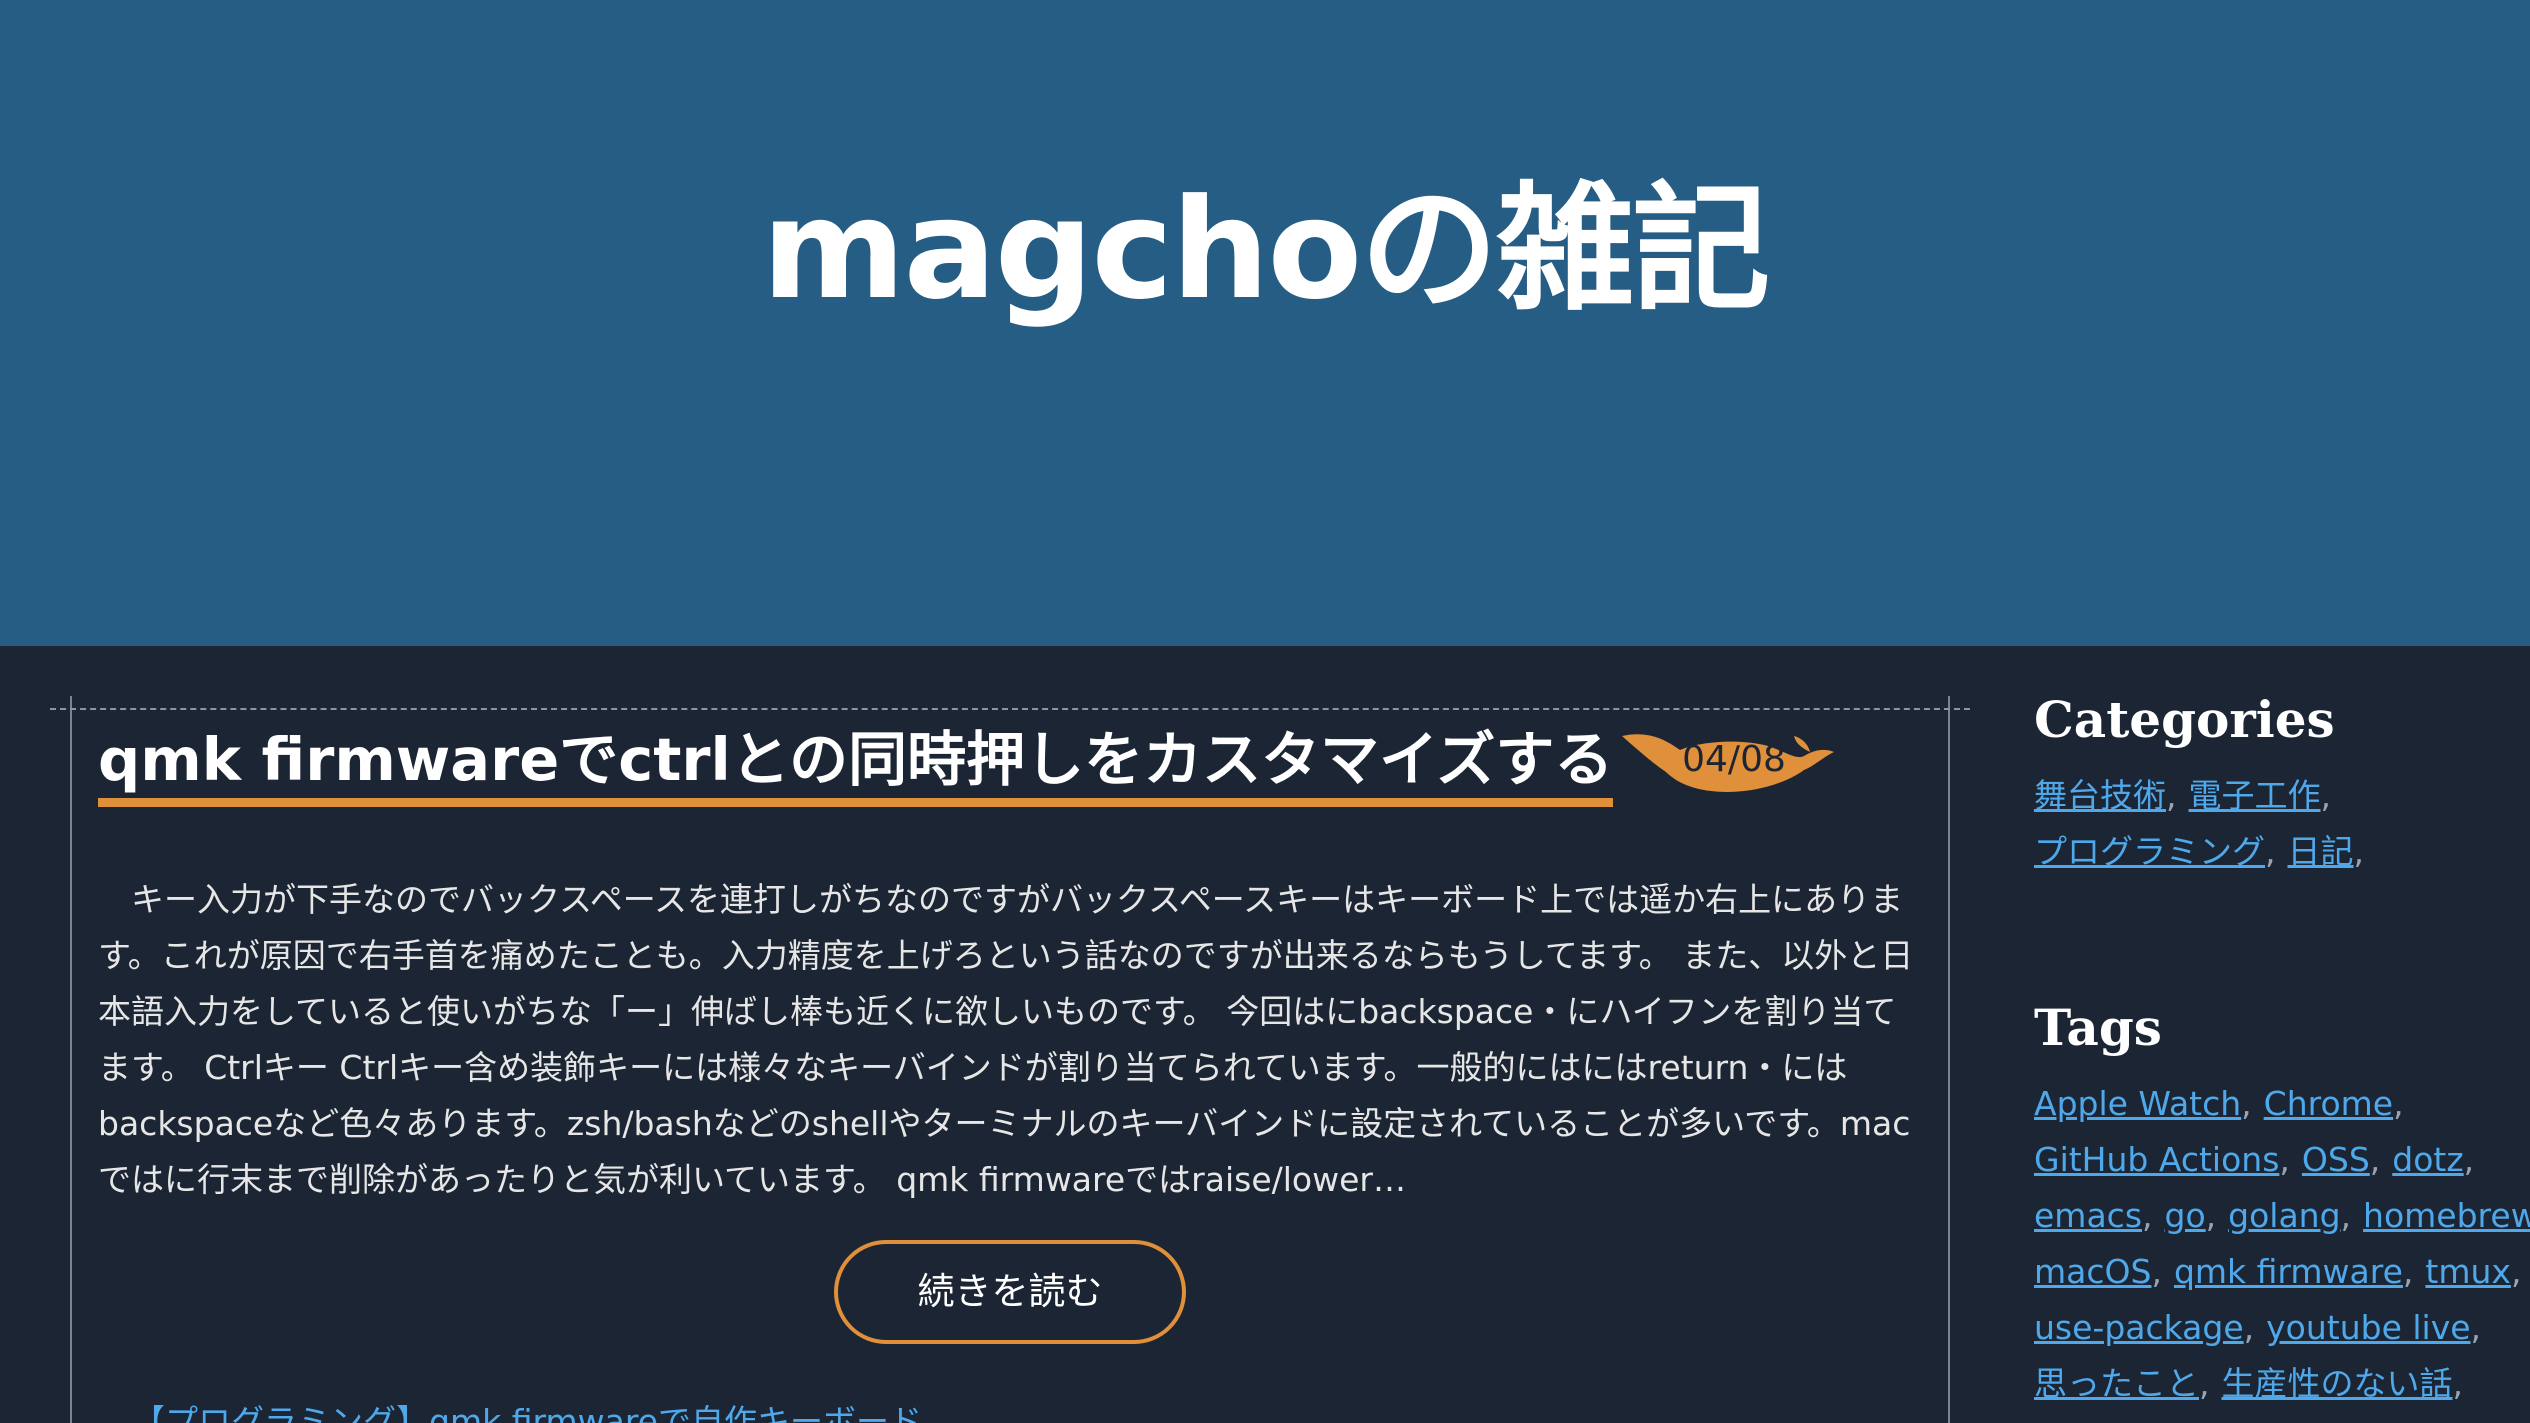  What do you see at coordinates (2288, 1271) in the screenshot?
I see `tag-link: qmk firmware` at bounding box center [2288, 1271].